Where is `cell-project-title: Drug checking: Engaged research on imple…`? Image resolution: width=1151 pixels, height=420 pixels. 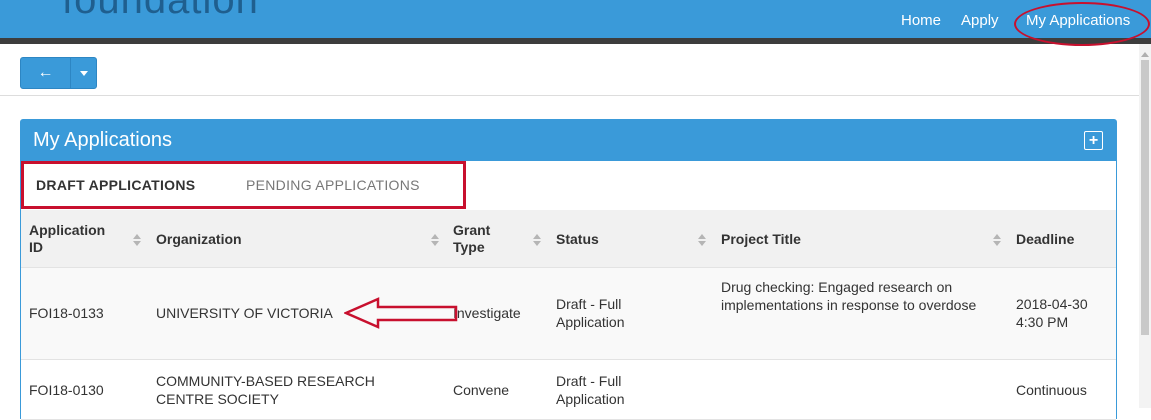 cell-project-title: Drug checking: Engaged research on imple… is located at coordinates (849, 296).